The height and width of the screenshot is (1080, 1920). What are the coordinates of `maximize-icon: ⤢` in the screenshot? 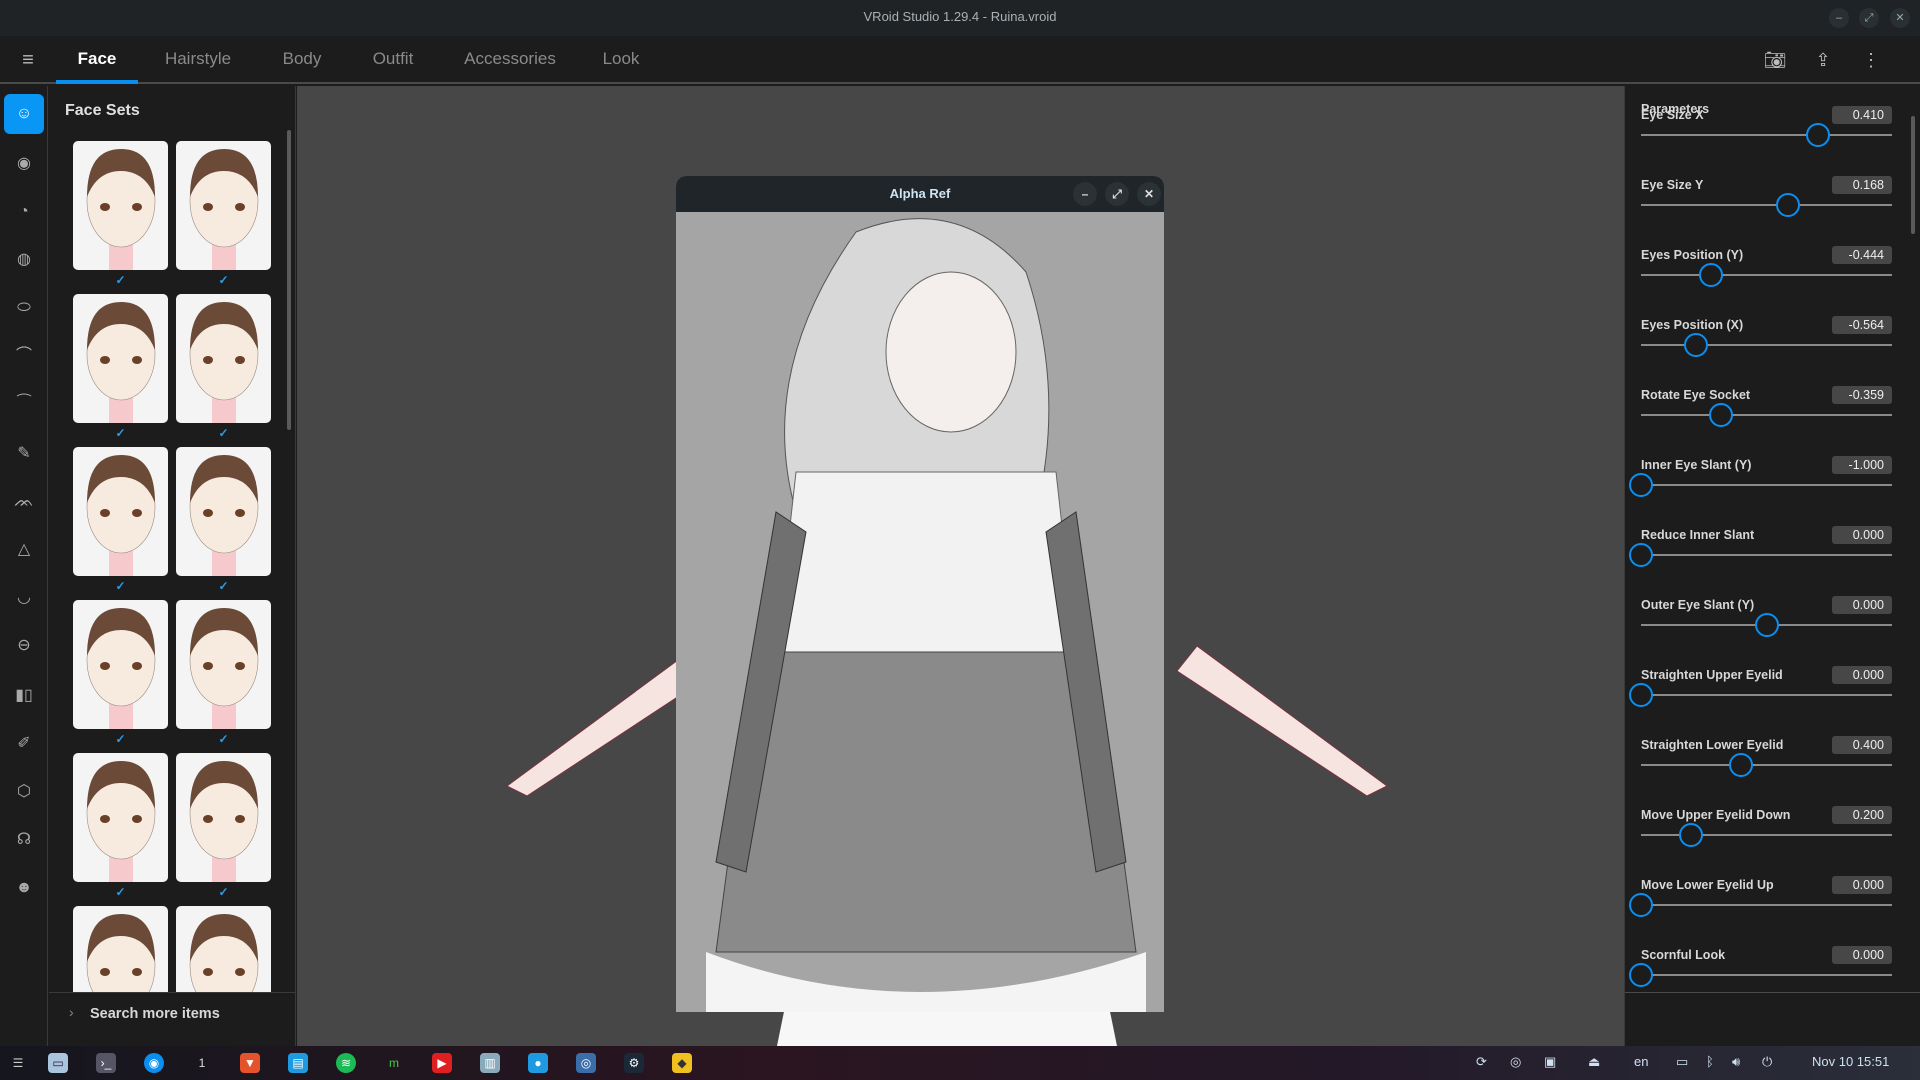 It's located at (1117, 194).